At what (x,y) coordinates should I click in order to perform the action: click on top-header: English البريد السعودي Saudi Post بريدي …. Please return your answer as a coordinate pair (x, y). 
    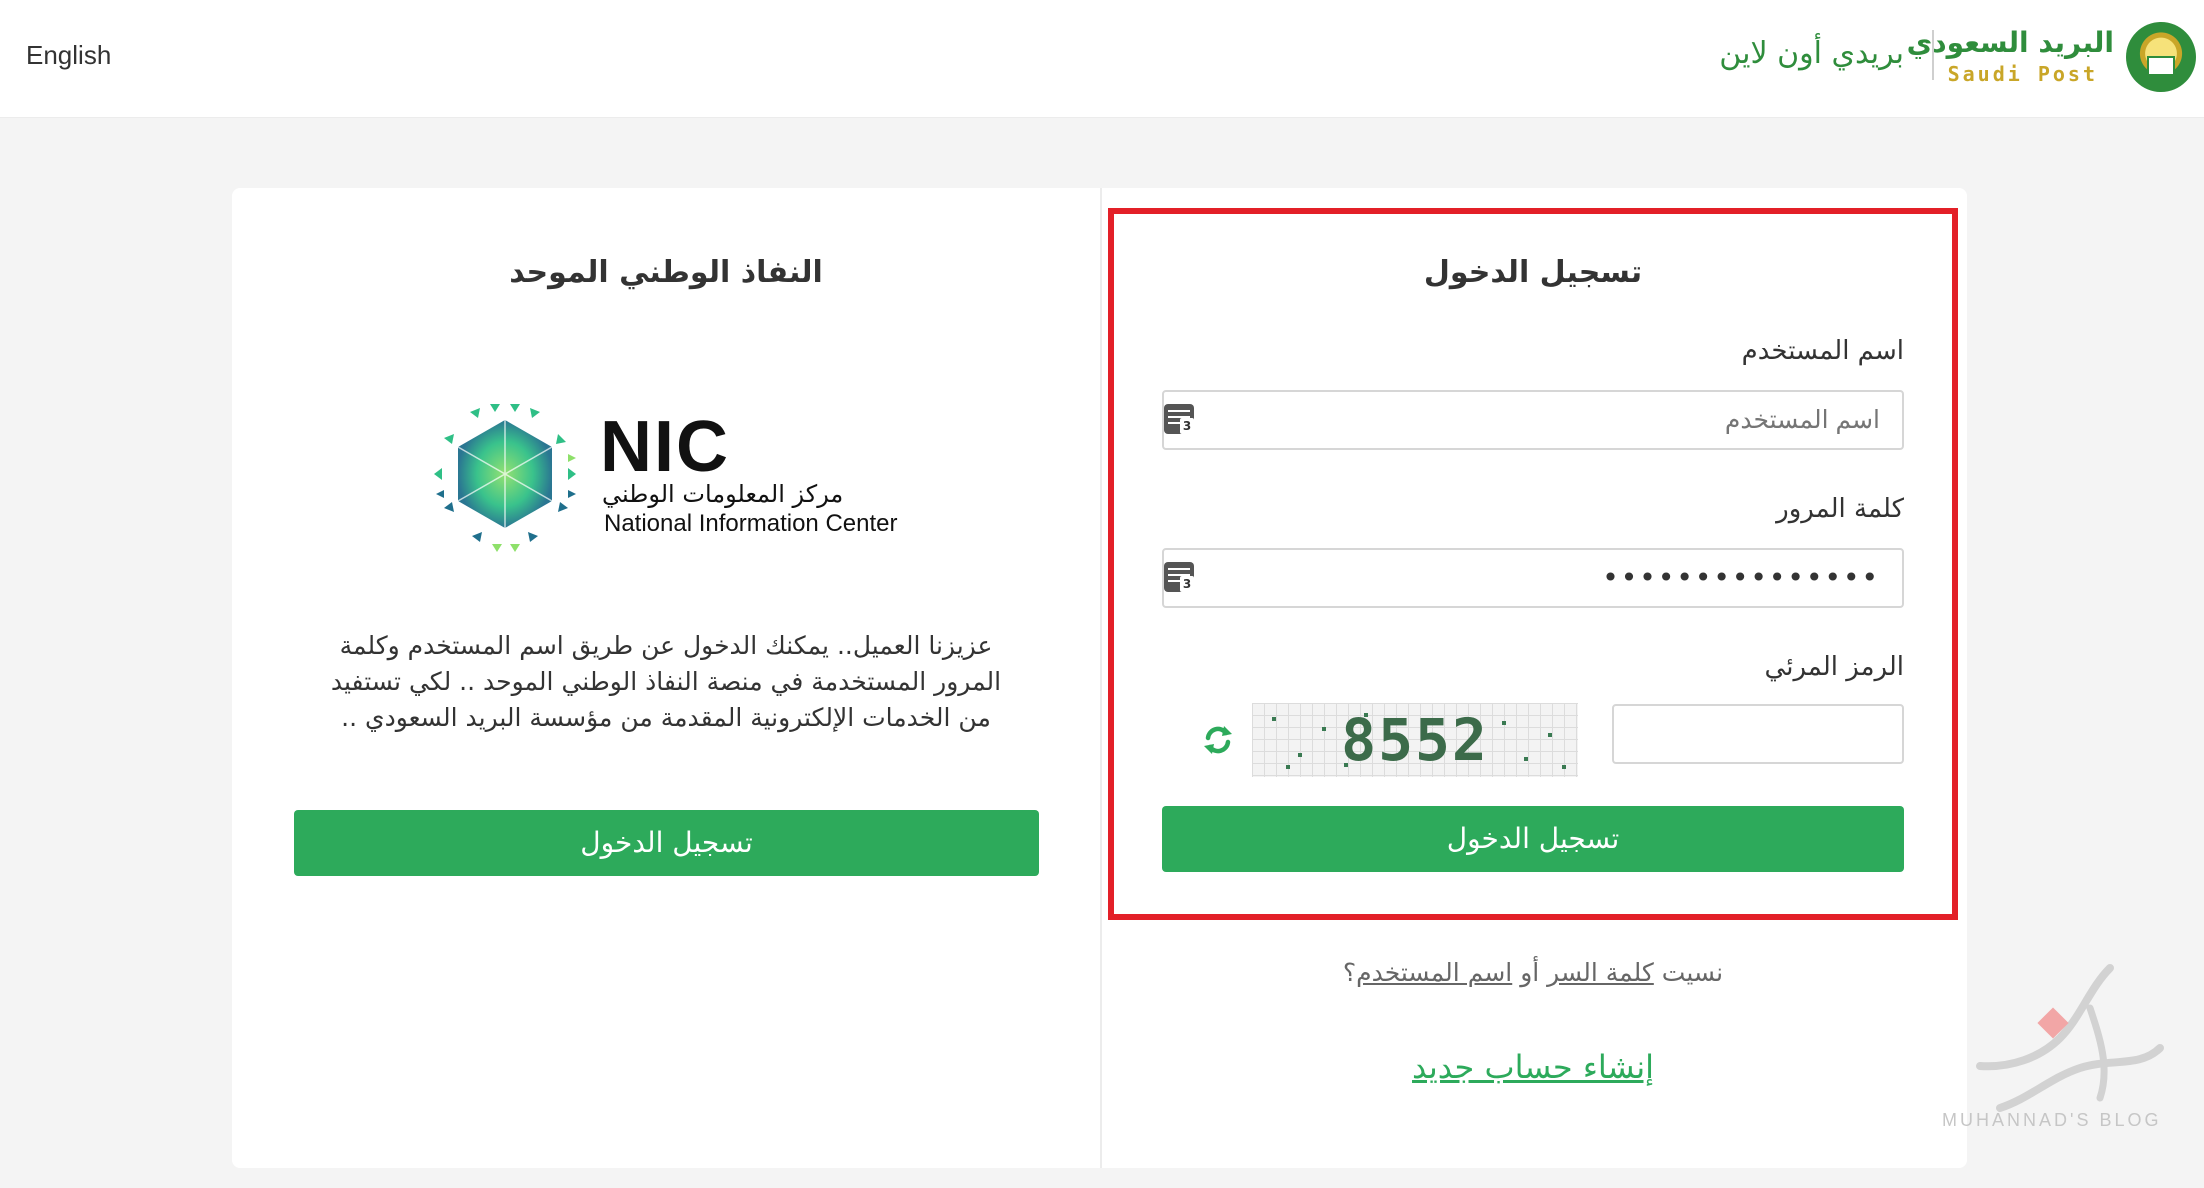
    Looking at the image, I should click on (1102, 59).